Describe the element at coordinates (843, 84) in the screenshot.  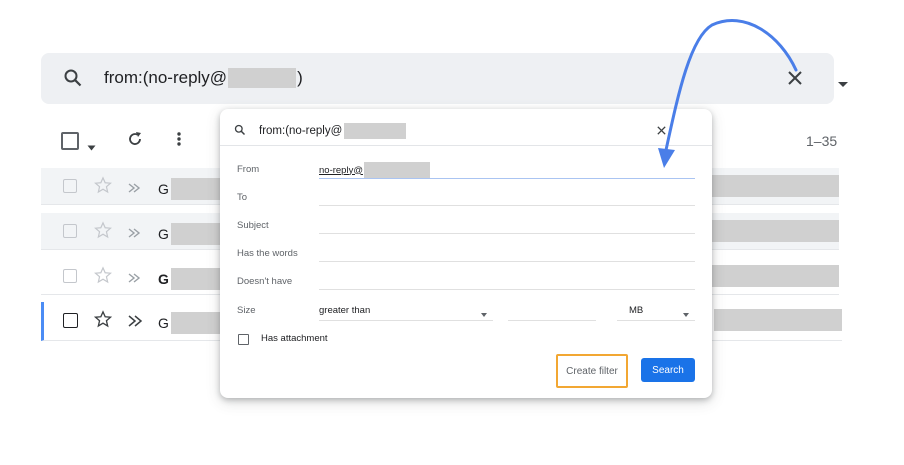
I see `show-search-options-icon` at that location.